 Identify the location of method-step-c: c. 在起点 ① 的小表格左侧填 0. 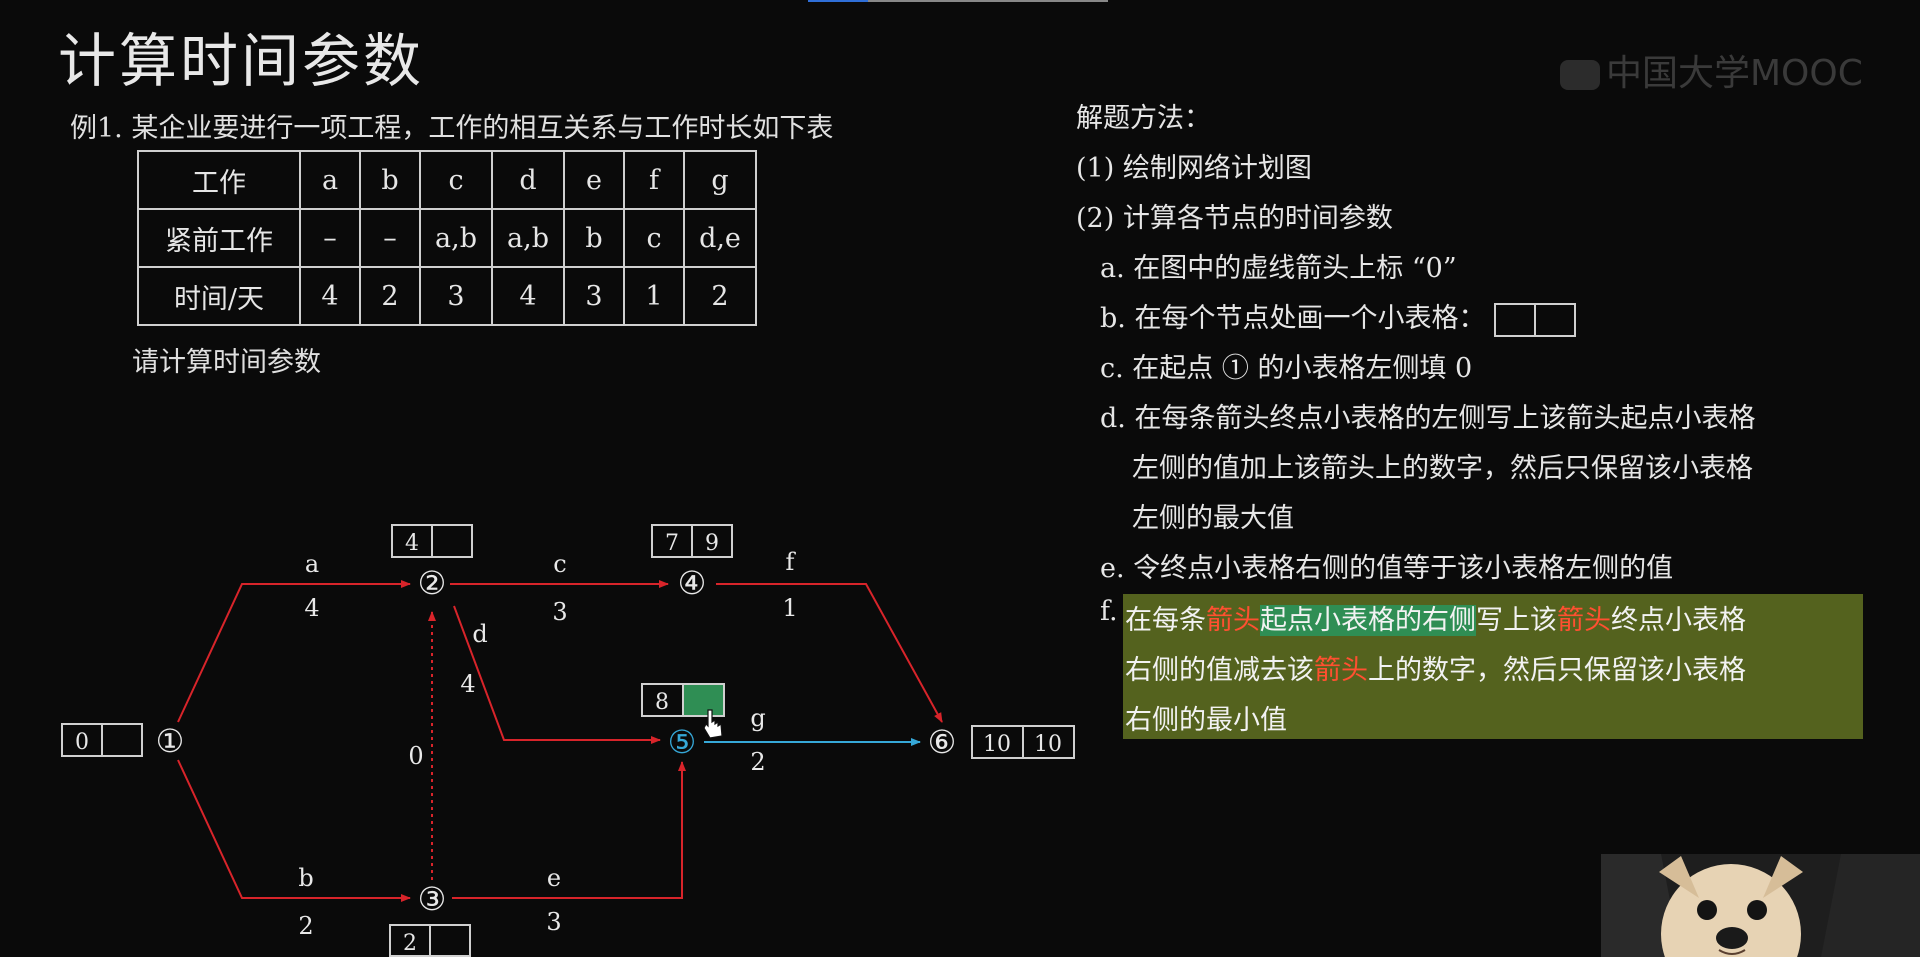
(1286, 368).